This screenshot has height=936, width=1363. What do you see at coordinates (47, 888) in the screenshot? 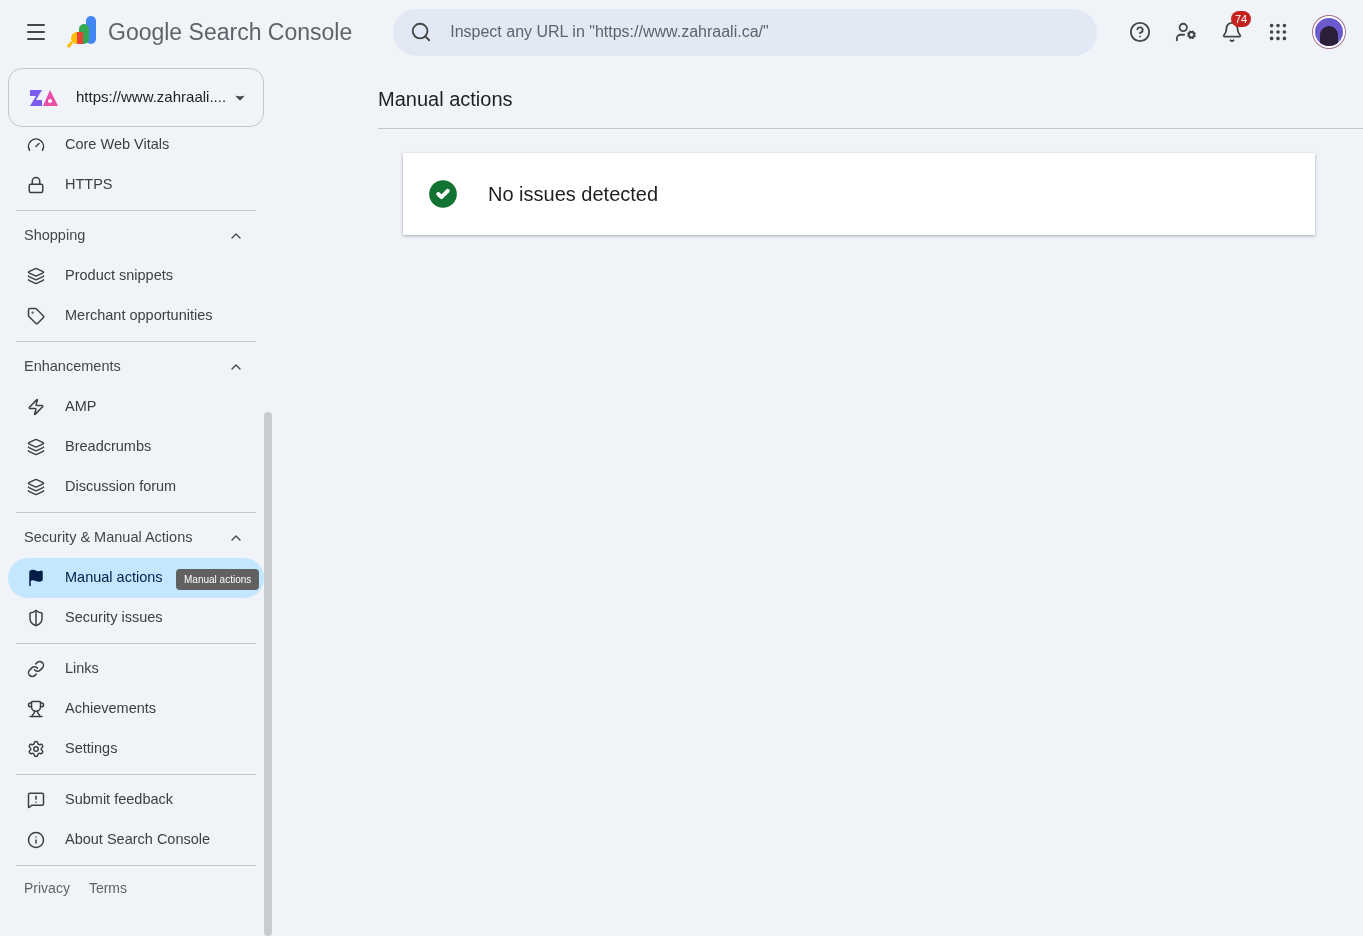
I see `footer-link: Privacy` at bounding box center [47, 888].